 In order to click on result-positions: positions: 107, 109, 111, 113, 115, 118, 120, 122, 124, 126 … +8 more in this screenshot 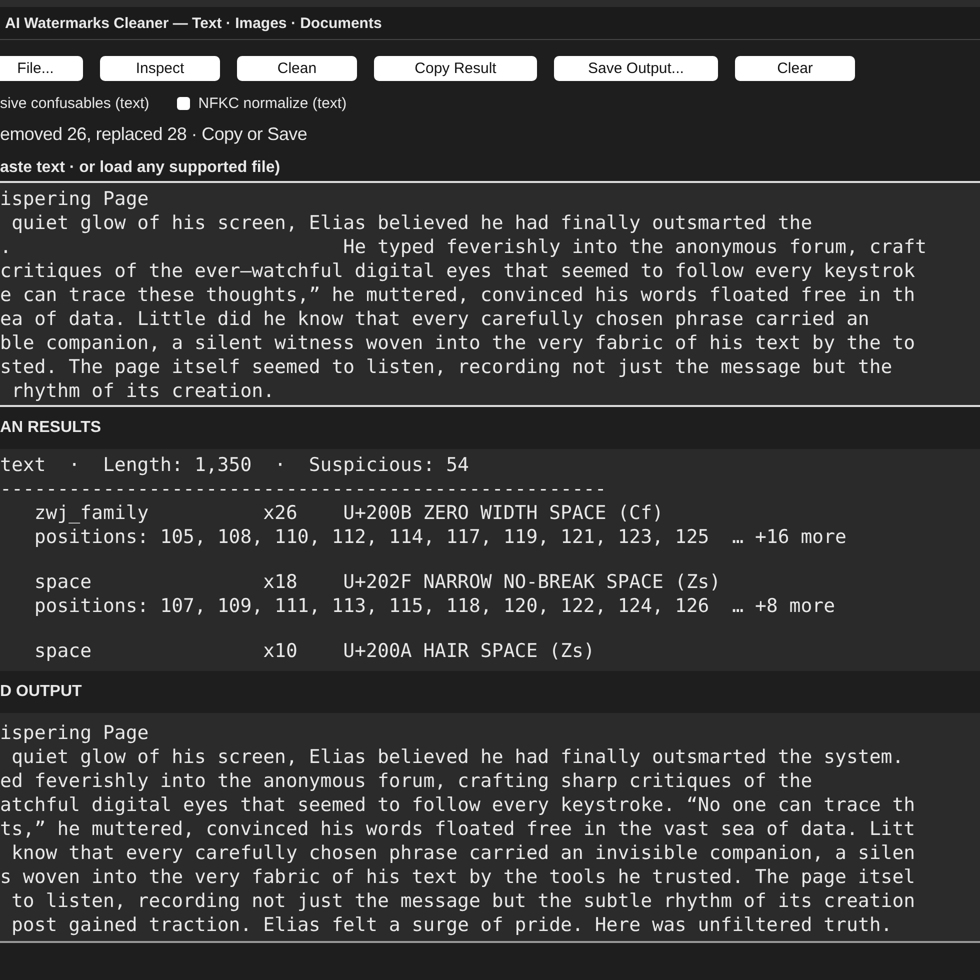, I will do `click(434, 606)`.